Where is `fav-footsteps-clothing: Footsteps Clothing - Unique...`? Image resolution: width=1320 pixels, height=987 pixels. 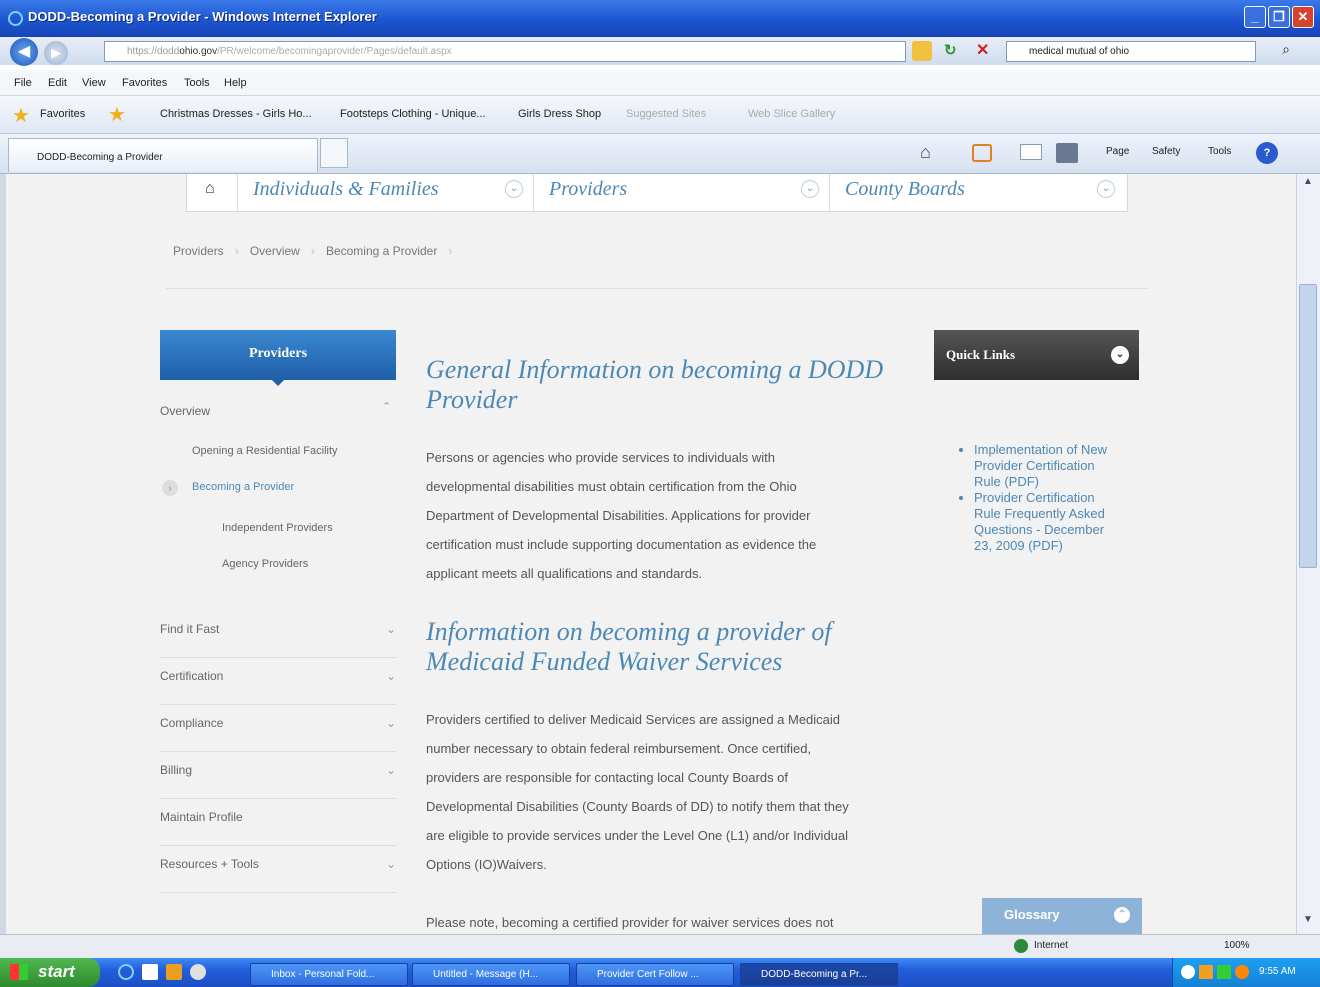 fav-footsteps-clothing: Footsteps Clothing - Unique... is located at coordinates (413, 114).